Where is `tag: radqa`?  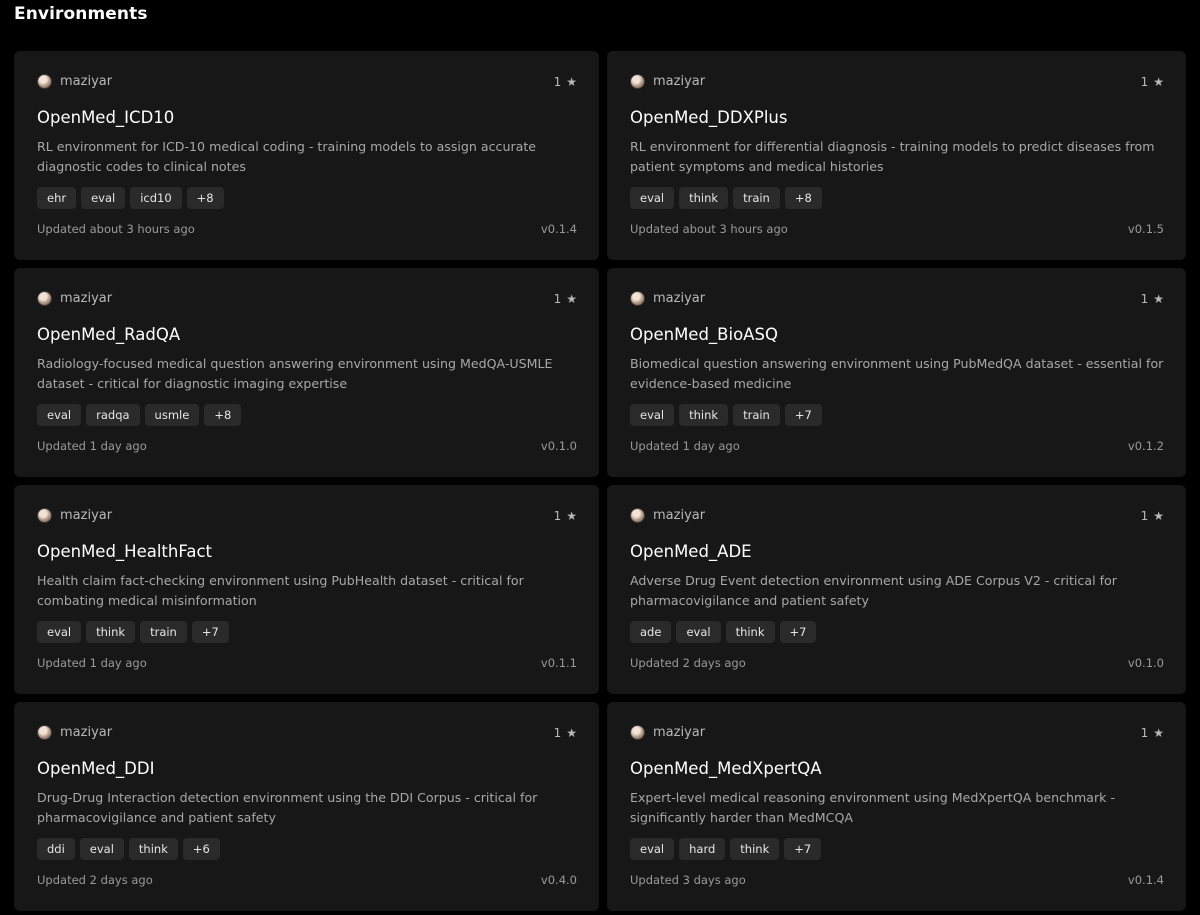 tag: radqa is located at coordinates (113, 415).